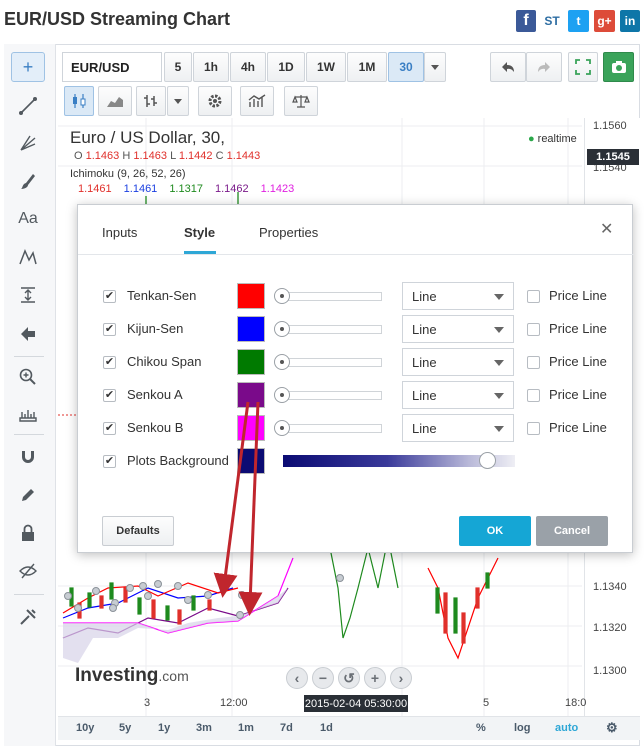 The image size is (644, 751). I want to click on timeframe-4h-button: 4h, so click(248, 67).